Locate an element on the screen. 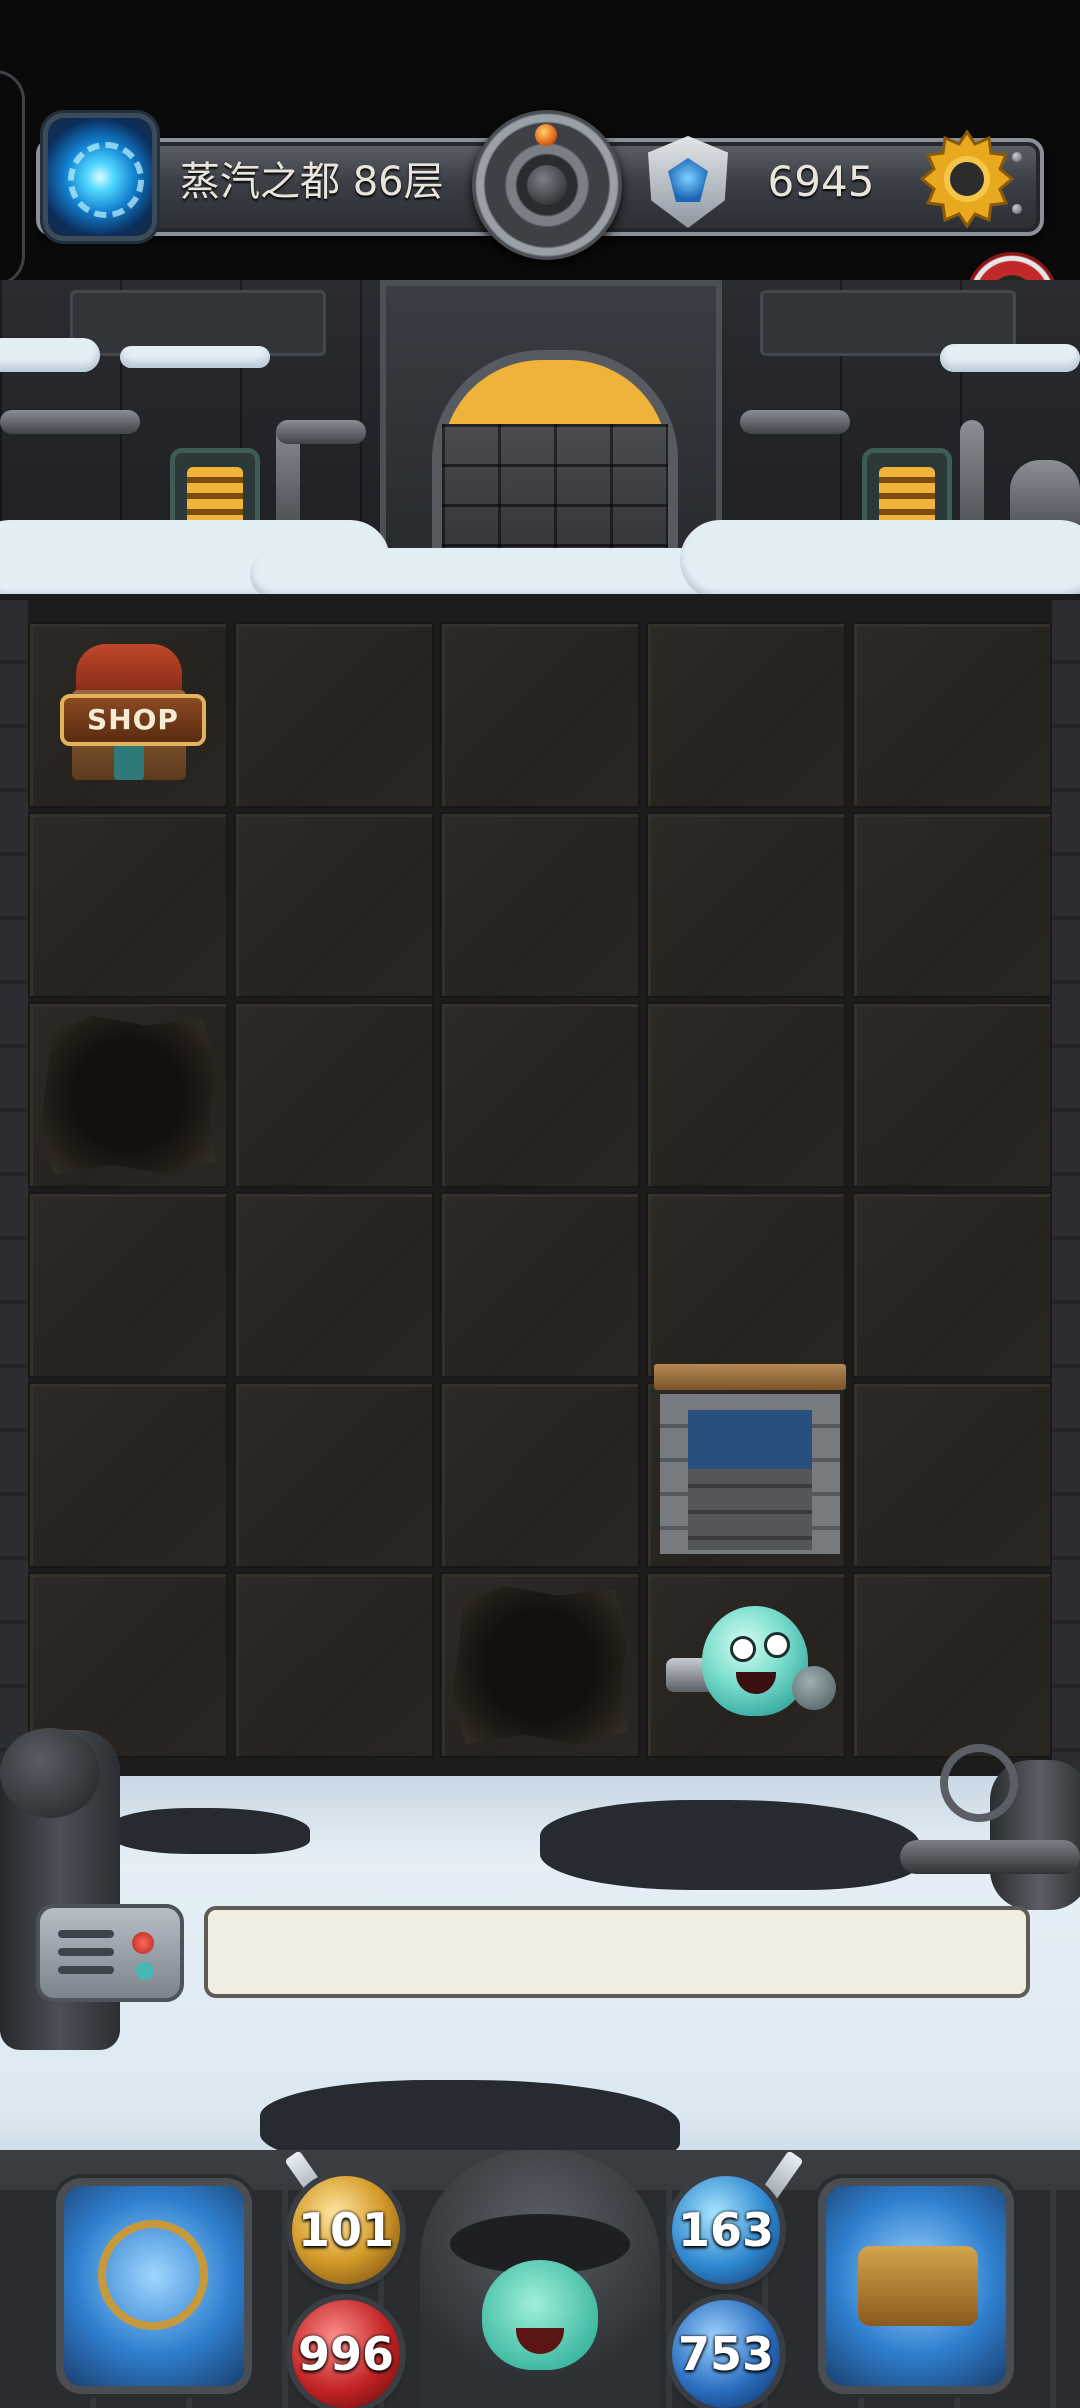 This screenshot has width=1080, height=2408. defense-stat: 163 is located at coordinates (726, 2230).